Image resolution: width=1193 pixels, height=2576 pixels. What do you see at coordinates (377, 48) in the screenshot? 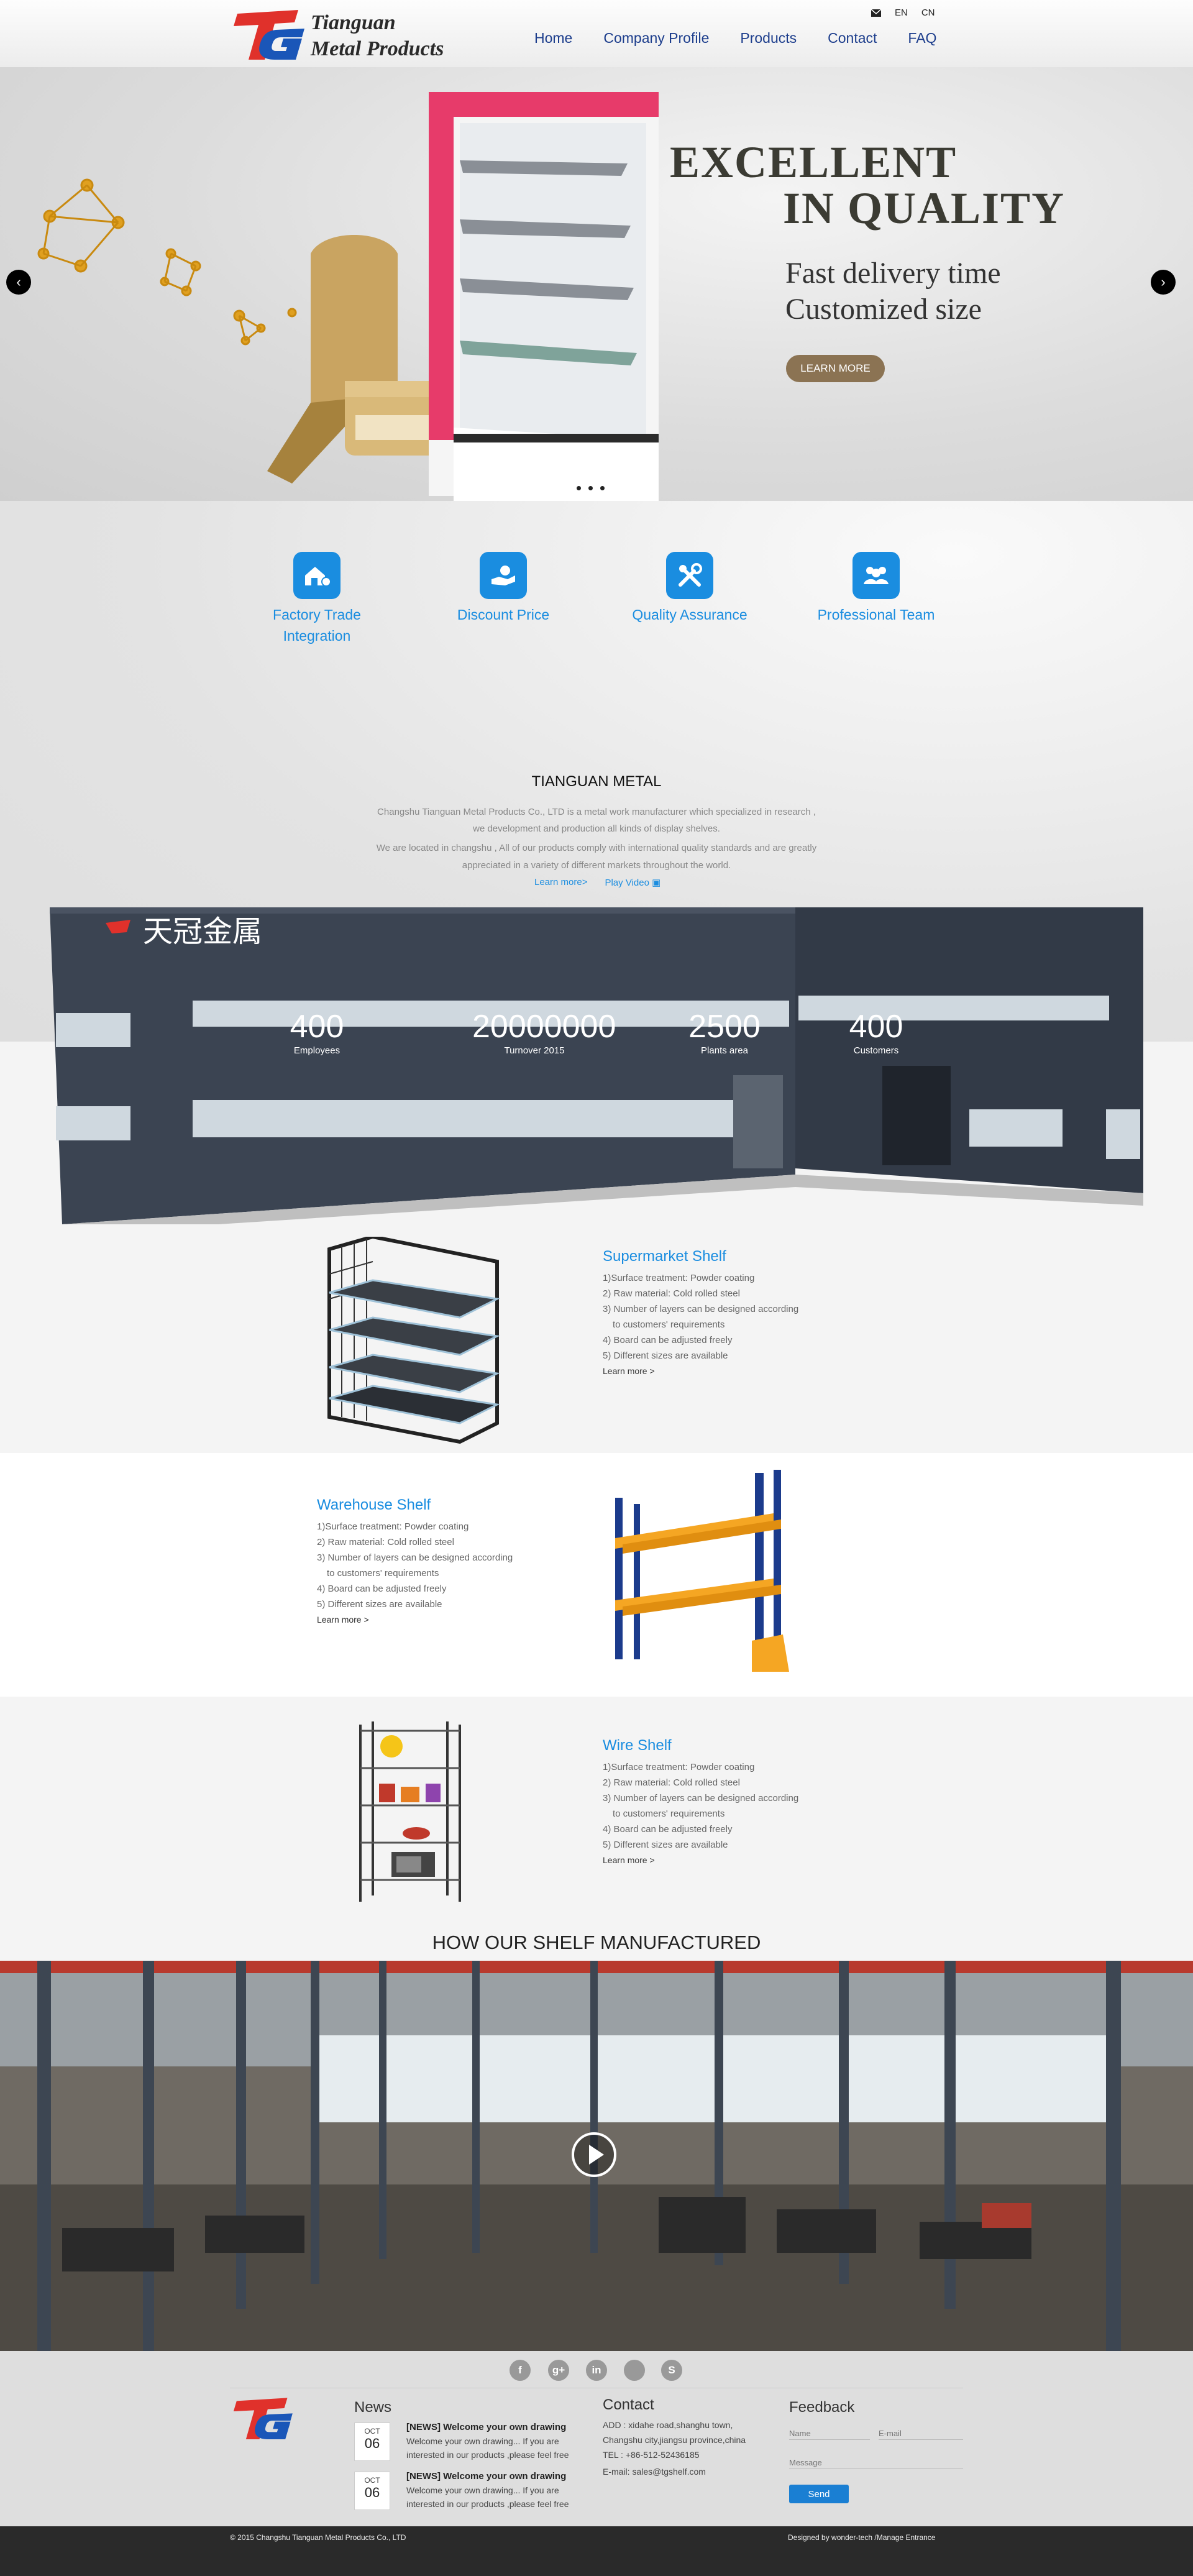
I see `logo-text-line2: Metal Products` at bounding box center [377, 48].